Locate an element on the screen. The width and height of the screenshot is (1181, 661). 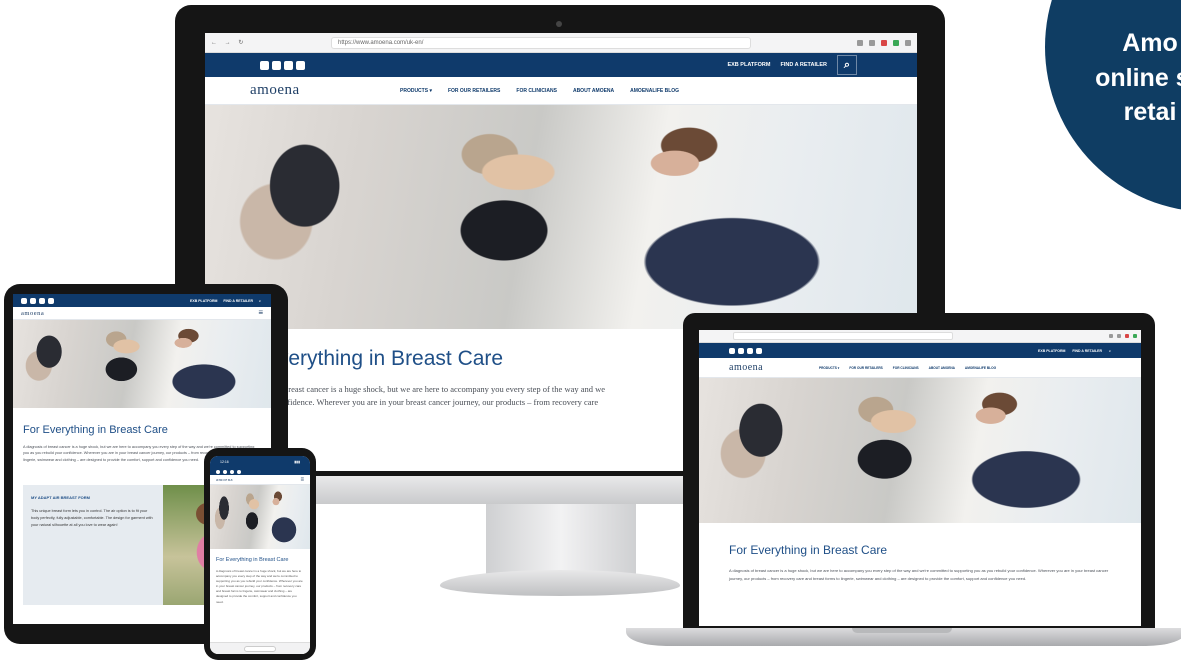
site-topbar: EXB PLATFORM FIND A RETAILER ⌕ is located at coordinates (561, 65).